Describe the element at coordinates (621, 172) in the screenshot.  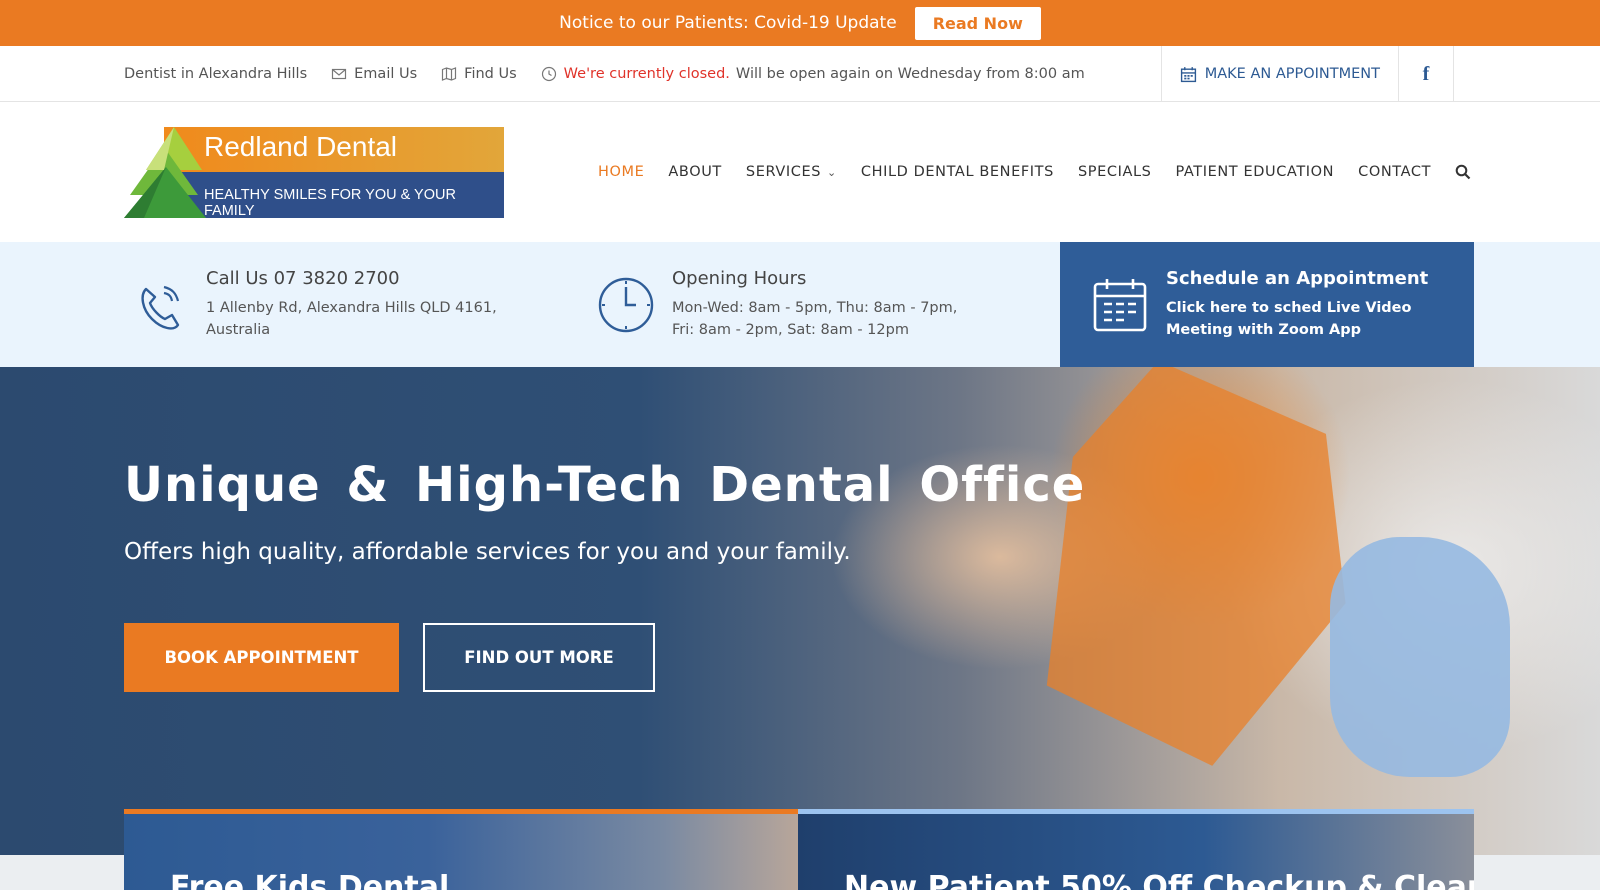
I see `nav-home: HOME` at that location.